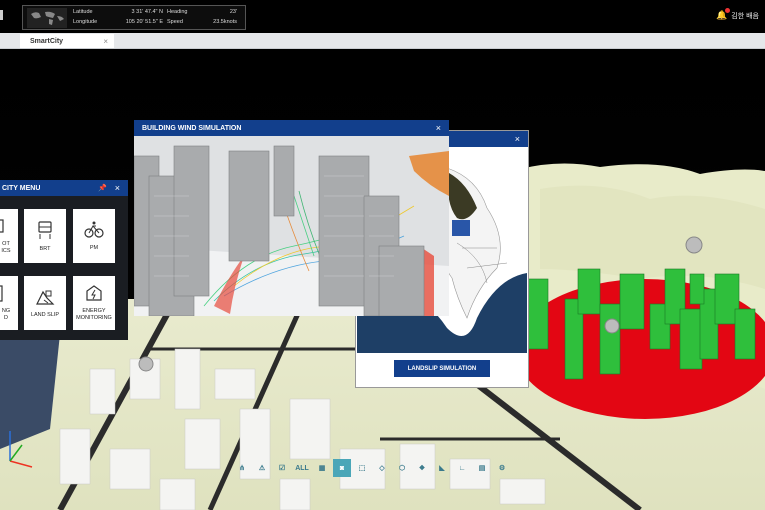  What do you see at coordinates (302, 468) in the screenshot?
I see `all-icon: ALL` at bounding box center [302, 468].